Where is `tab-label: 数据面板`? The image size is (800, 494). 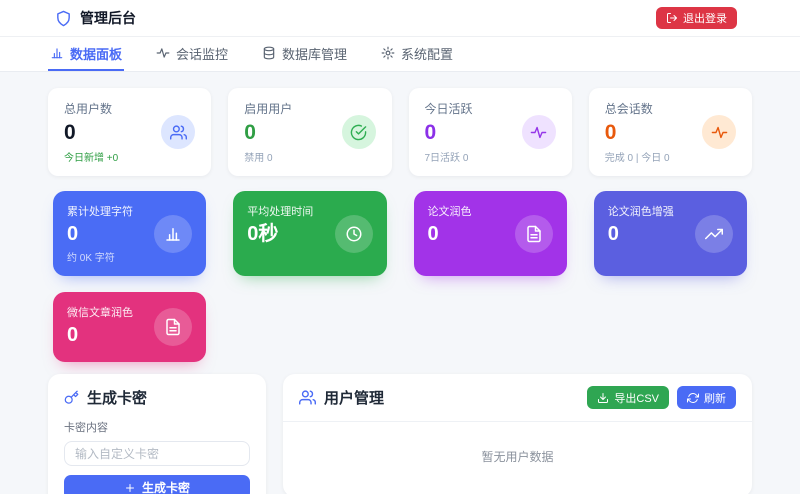
tab-label: 数据面板 is located at coordinates (96, 54).